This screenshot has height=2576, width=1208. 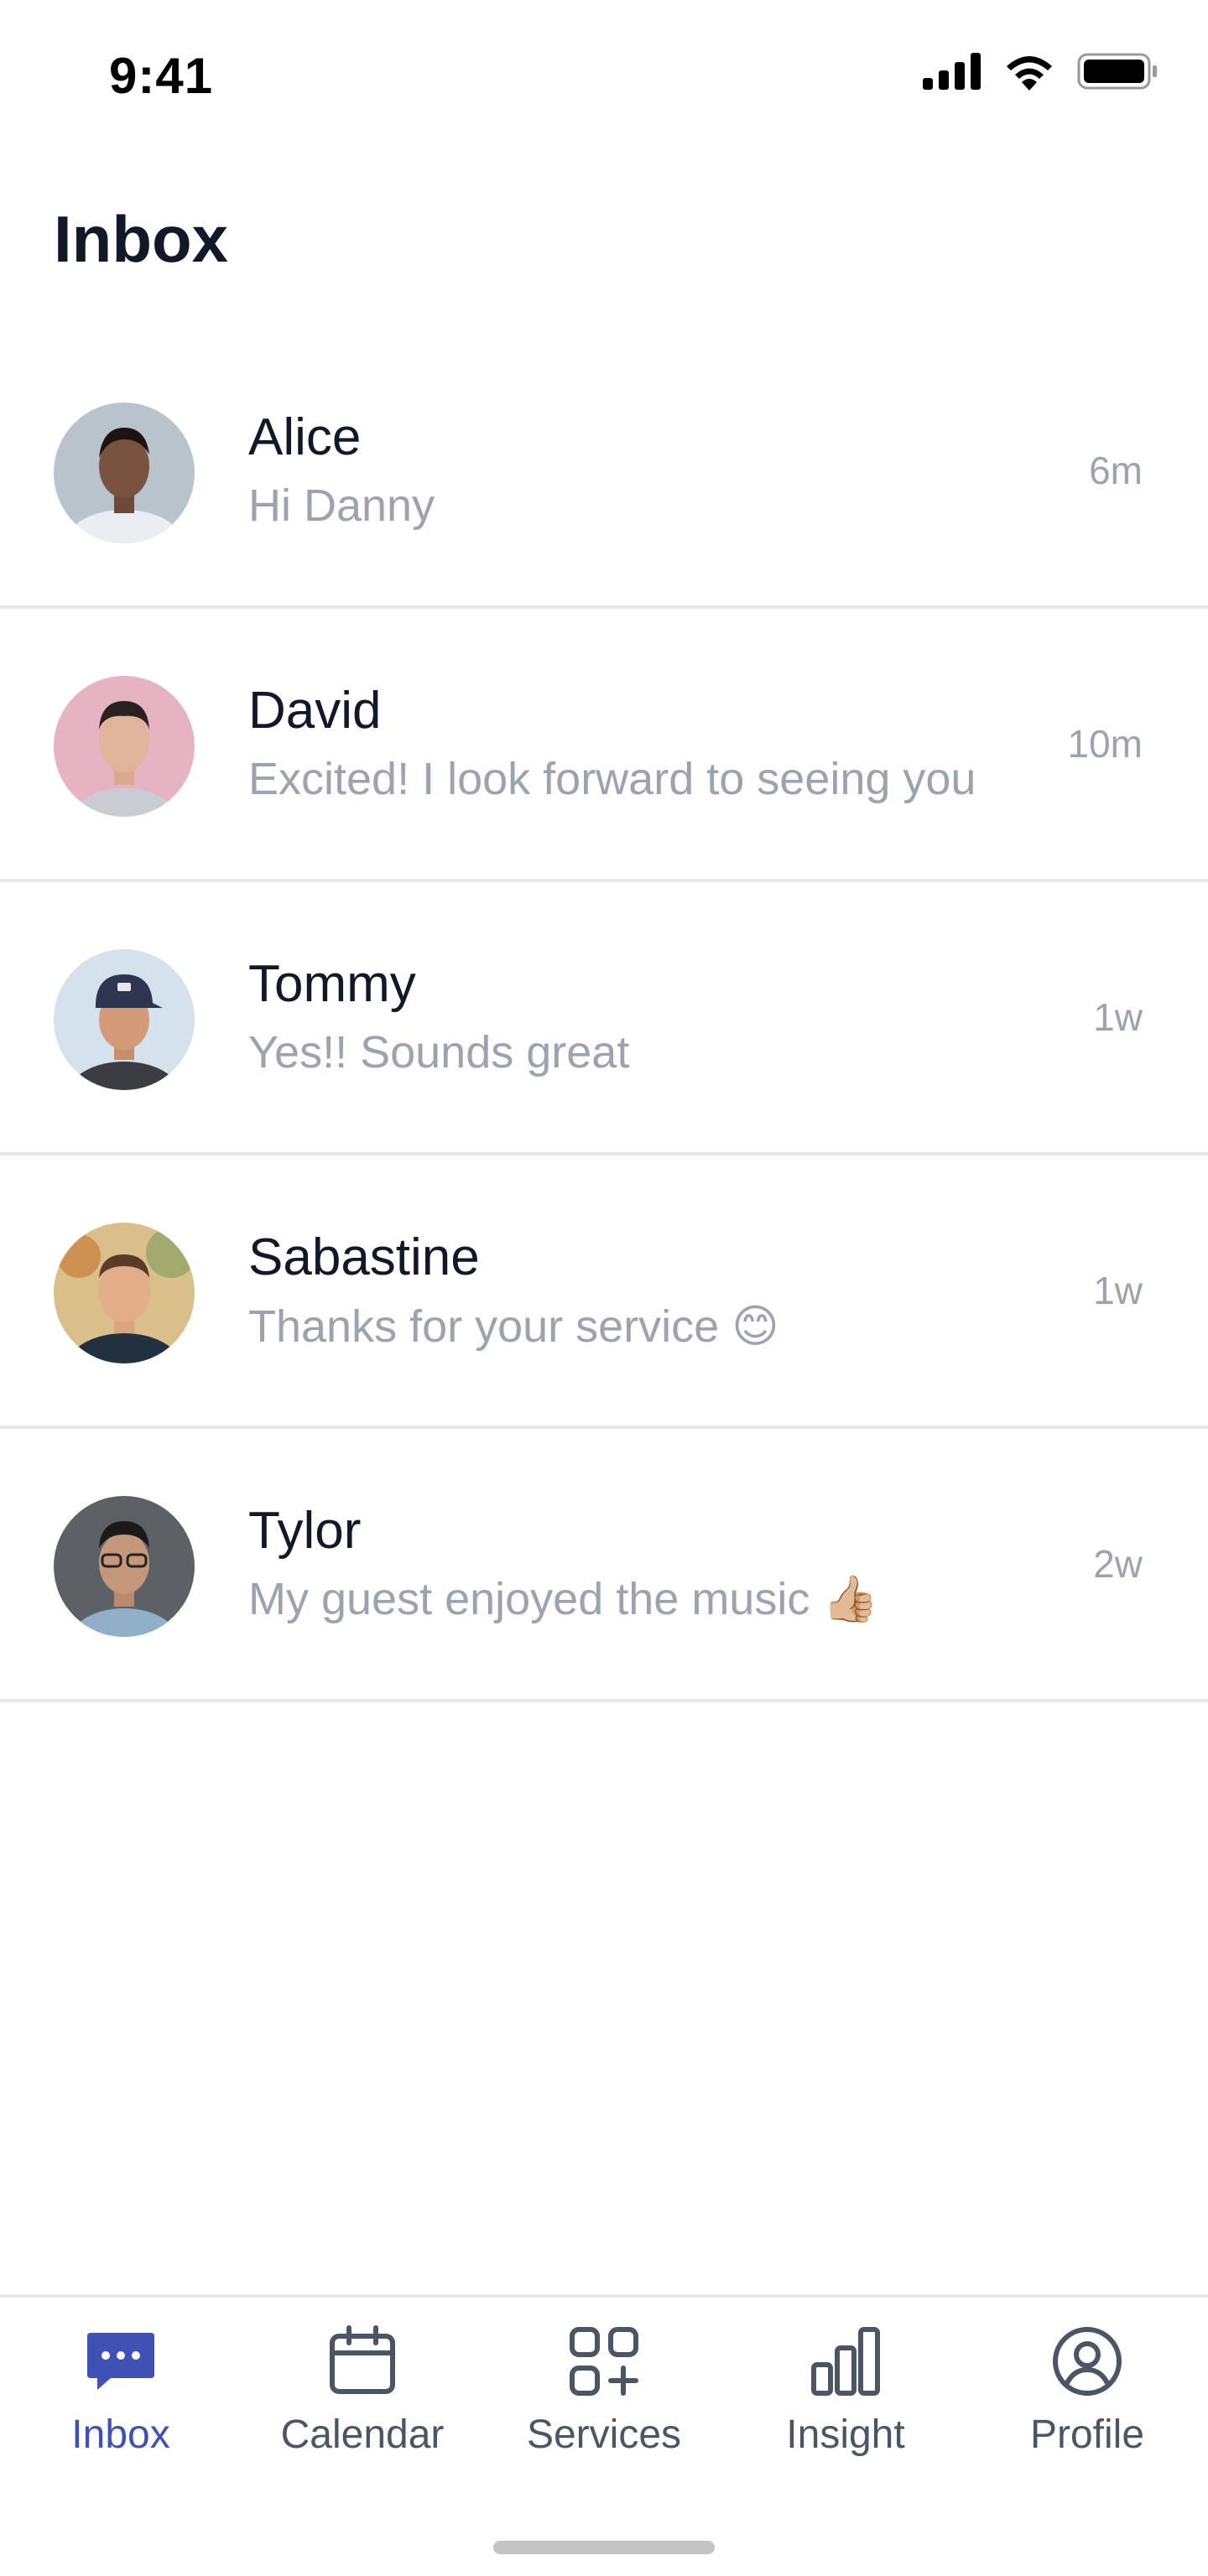 I want to click on conversation-time: 10m, so click(x=1105, y=744).